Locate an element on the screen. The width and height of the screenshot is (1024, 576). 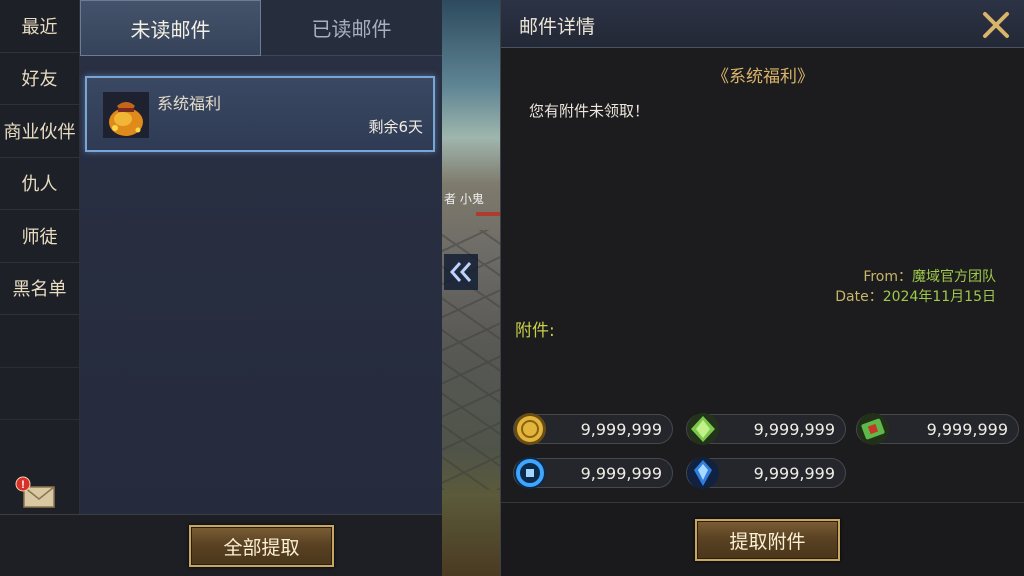
mail-date: Date：2024年11月15日 is located at coordinates (915, 296).